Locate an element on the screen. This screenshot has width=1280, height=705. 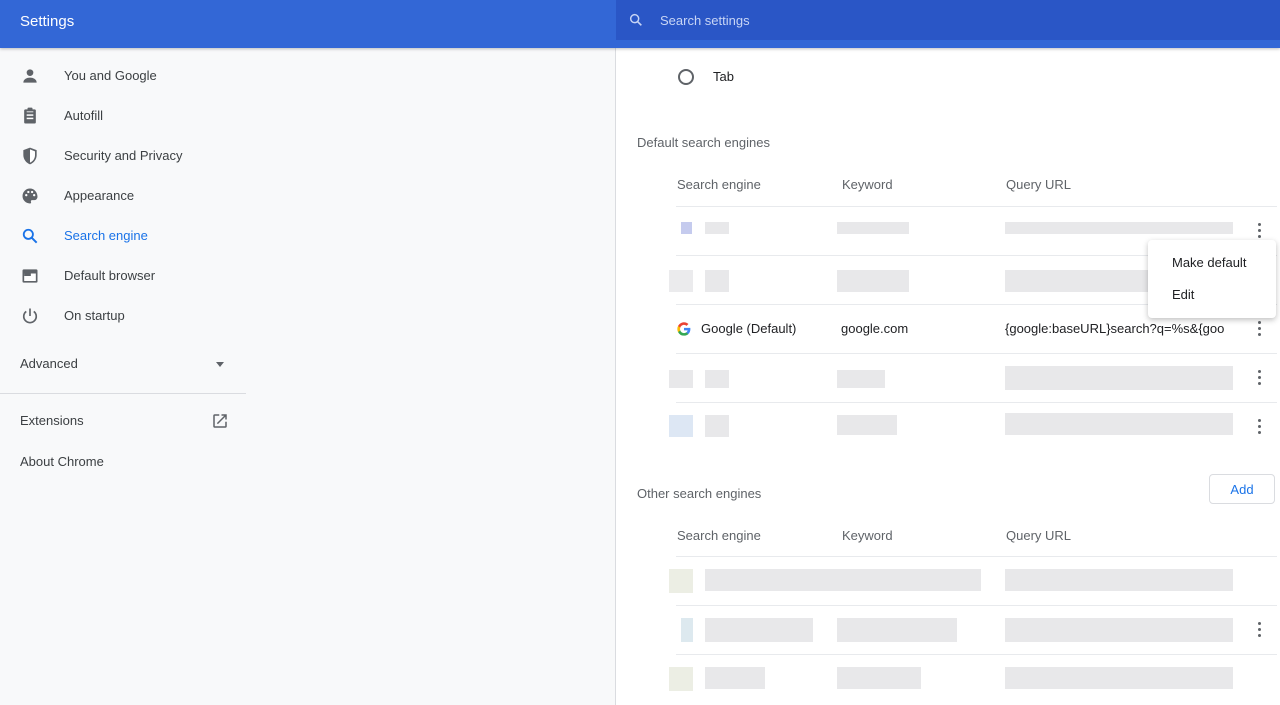
sidebar-item-label: Search engine is located at coordinates (106, 235).